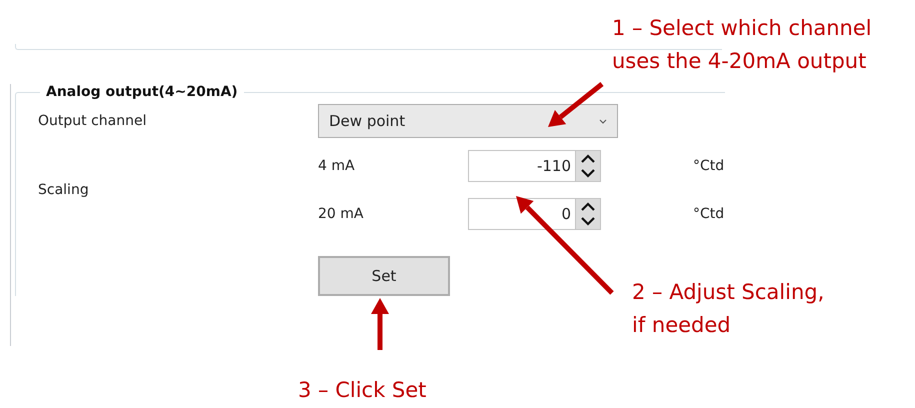 The width and height of the screenshot is (915, 408). Describe the element at coordinates (337, 166) in the screenshot. I see `field-label: 4 mA` at that location.